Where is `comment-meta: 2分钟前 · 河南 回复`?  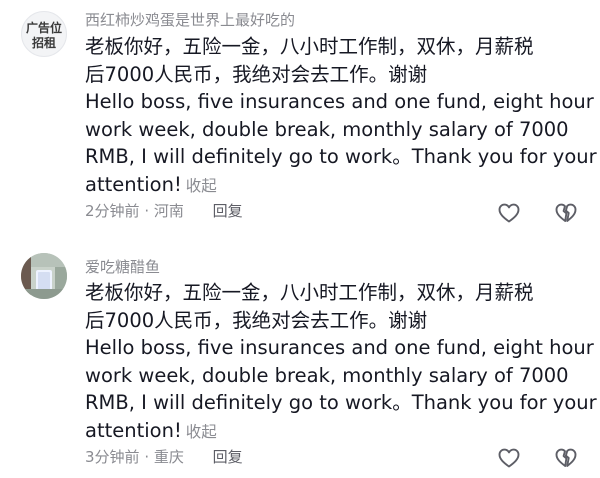 comment-meta: 2分钟前 · 河南 回复 is located at coordinates (164, 210).